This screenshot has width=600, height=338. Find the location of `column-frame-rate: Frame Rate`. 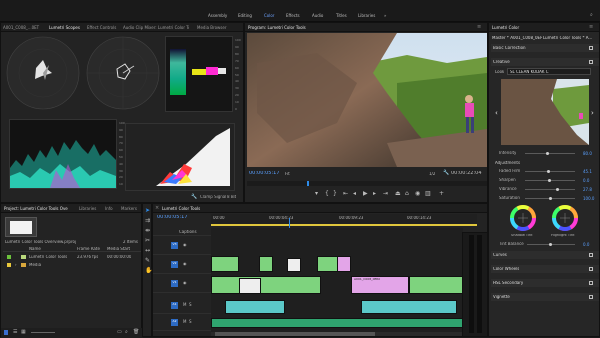

column-frame-rate: Frame Rate is located at coordinates (88, 249).